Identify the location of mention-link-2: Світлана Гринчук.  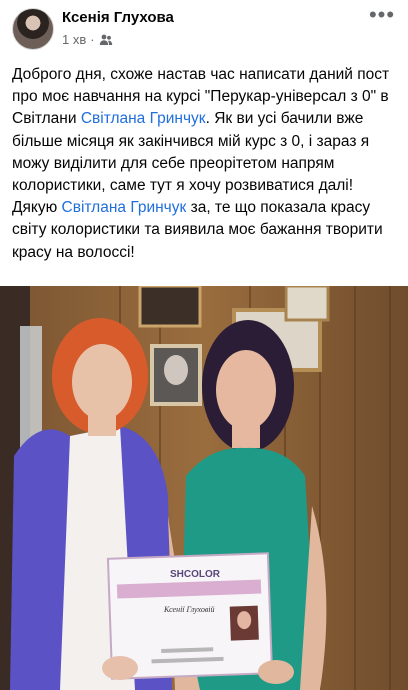
(124, 207).